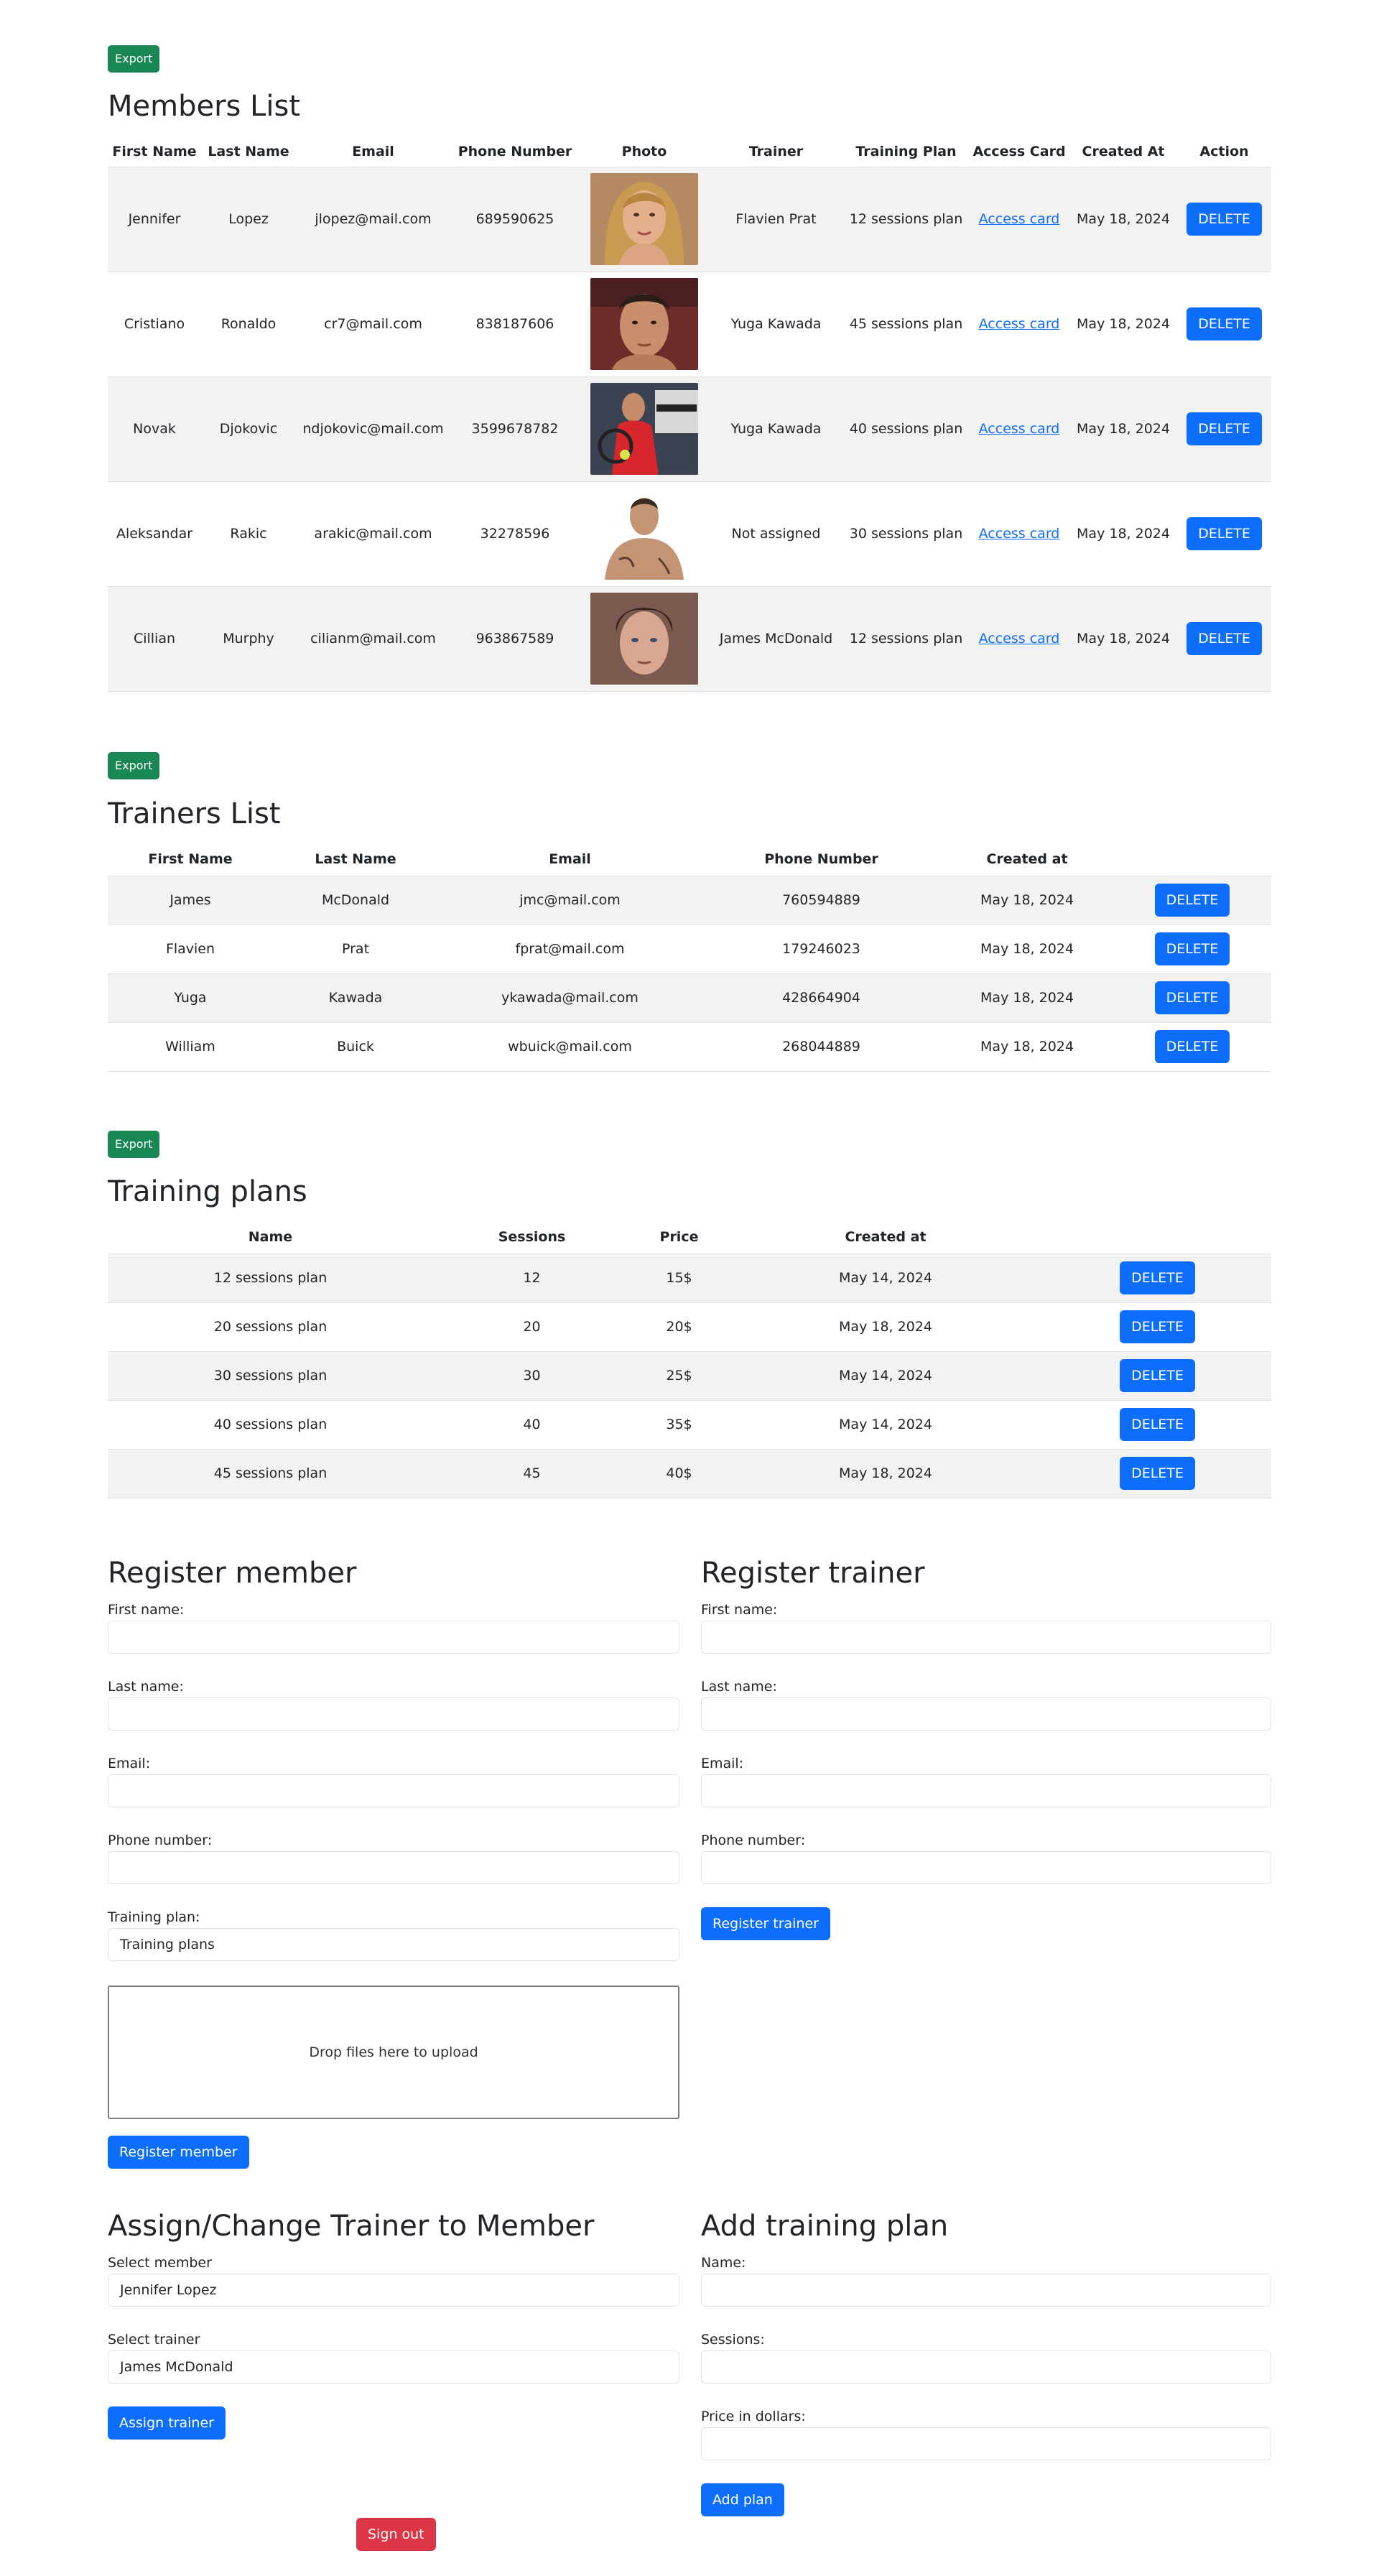 The image size is (1379, 2576). Describe the element at coordinates (393, 1867) in the screenshot. I see `member-phone-input` at that location.